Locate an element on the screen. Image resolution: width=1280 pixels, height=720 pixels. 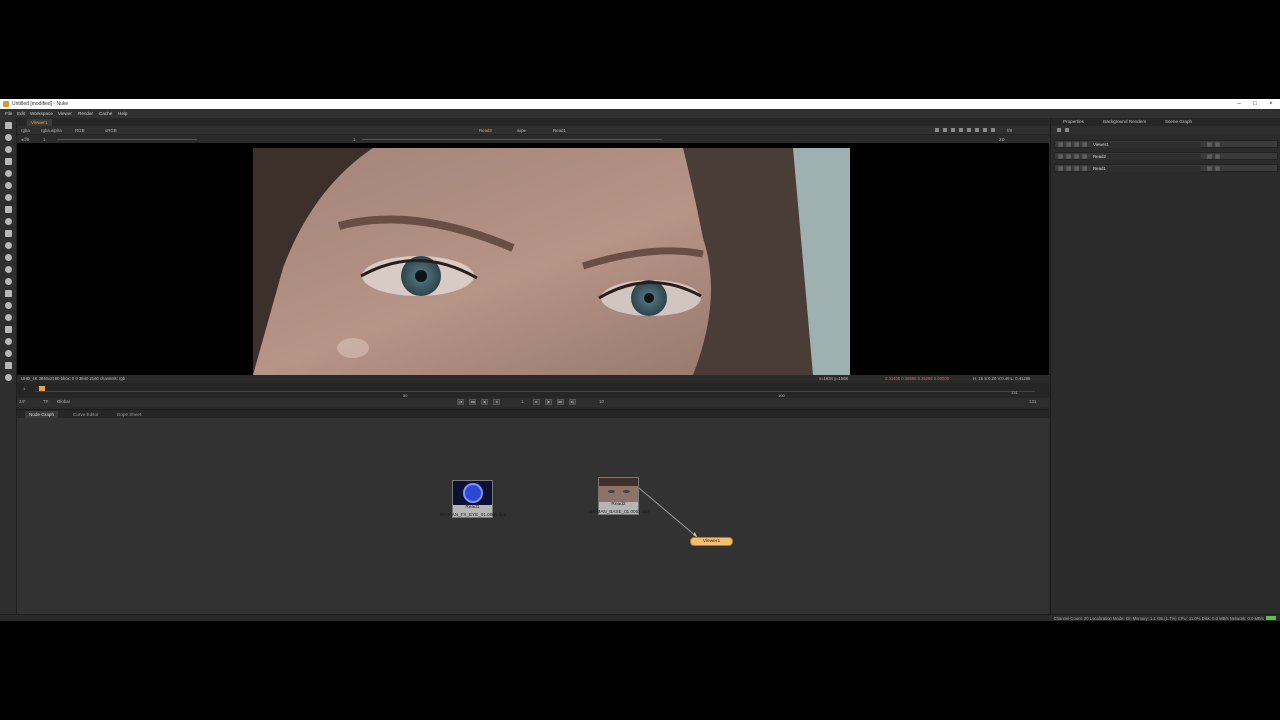
roi-icon is located at coordinates (937, 130).